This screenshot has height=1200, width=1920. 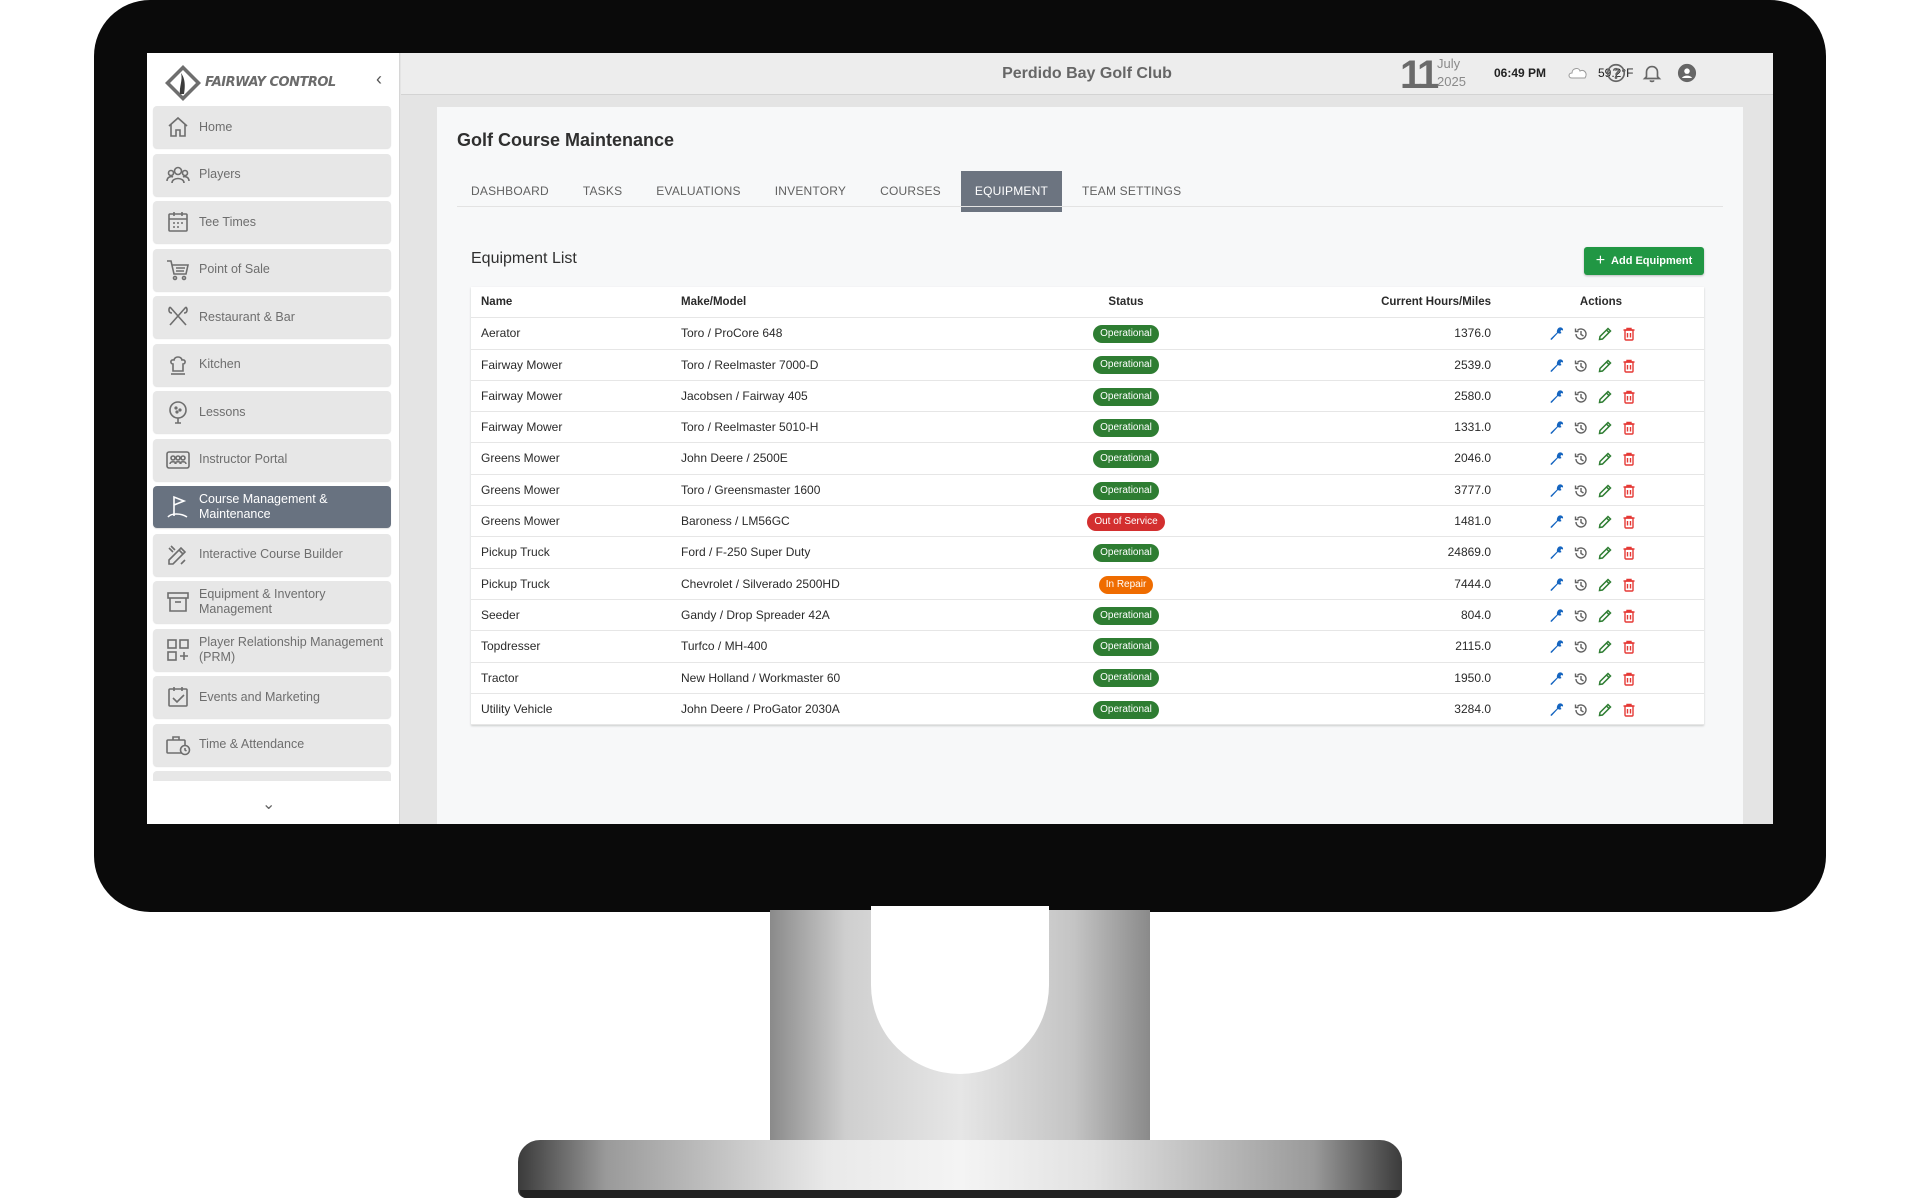 I want to click on brand-logo: FAIRWAY CONTROL, so click(x=249, y=83).